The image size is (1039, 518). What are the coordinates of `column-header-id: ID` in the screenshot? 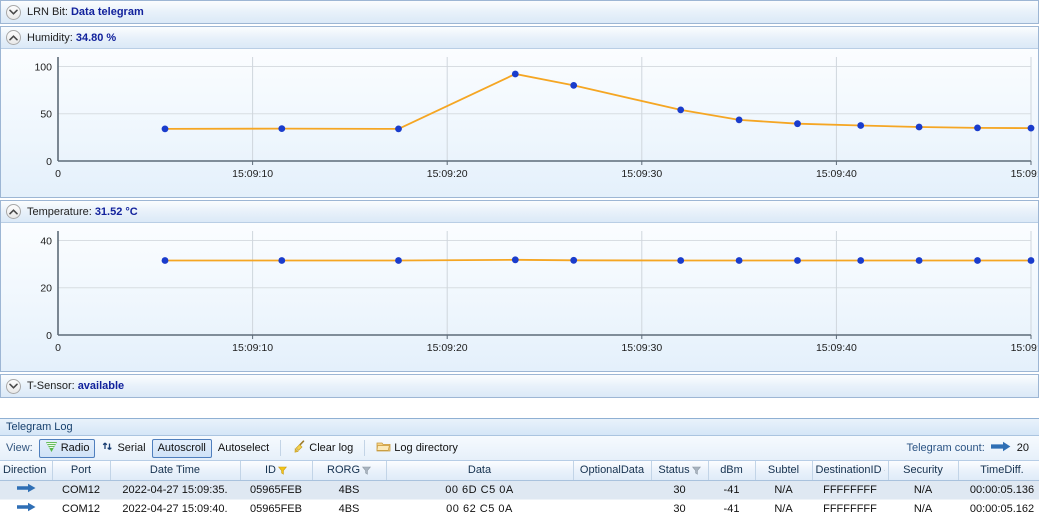 It's located at (276, 471).